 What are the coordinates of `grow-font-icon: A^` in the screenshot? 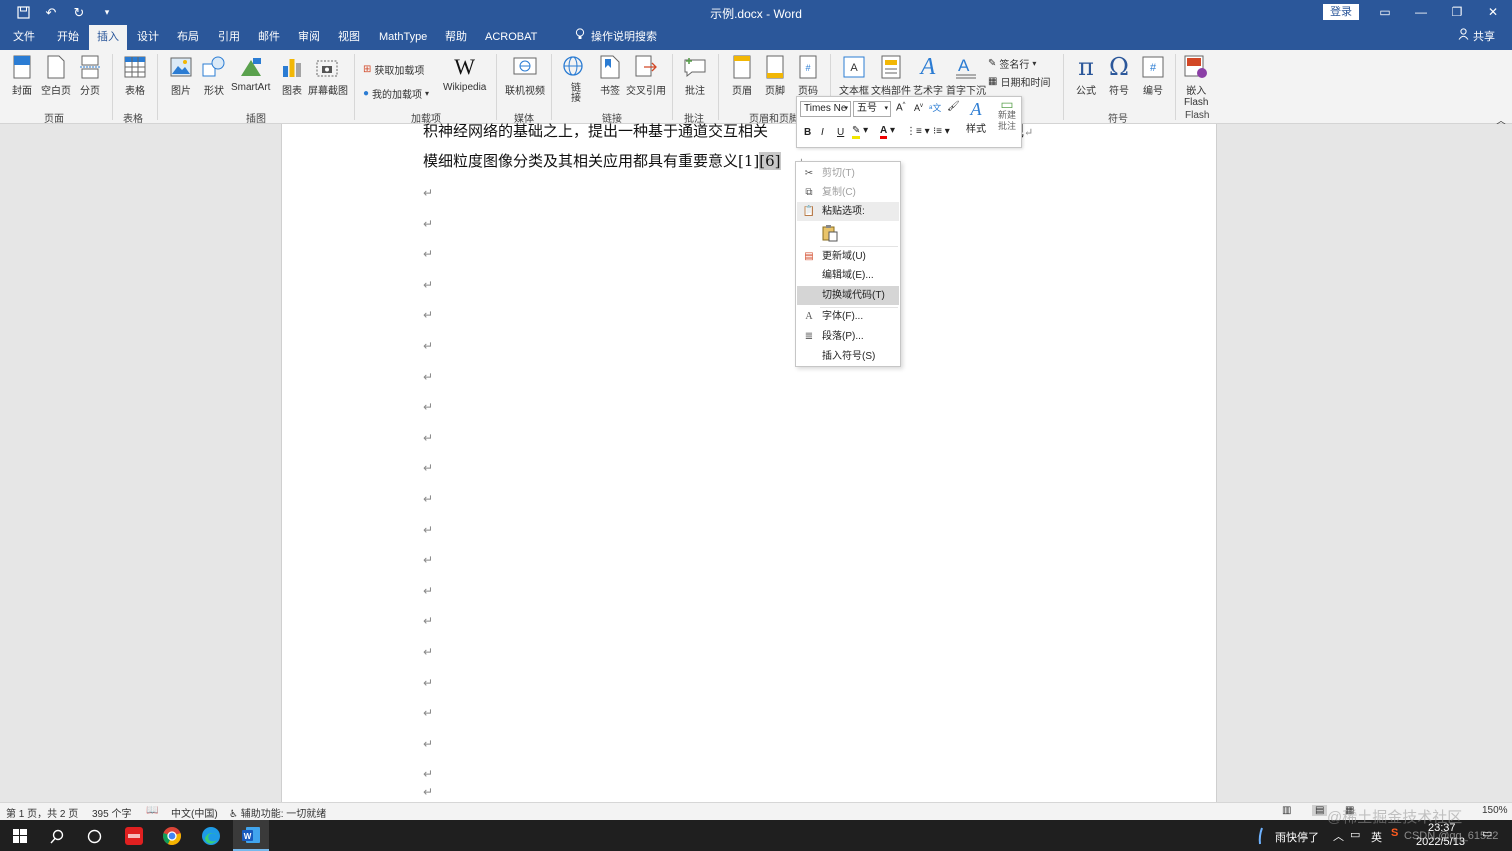 It's located at (901, 107).